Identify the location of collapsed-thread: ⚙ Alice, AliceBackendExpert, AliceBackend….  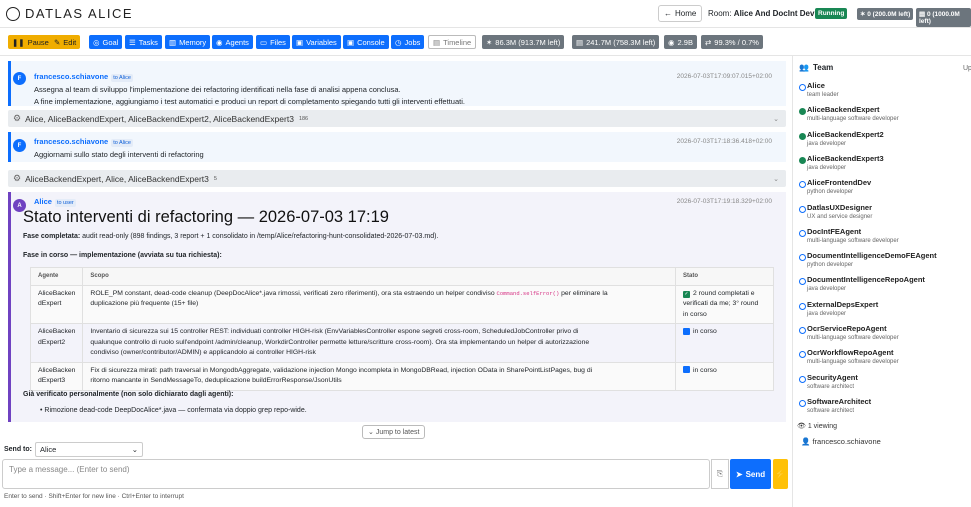
(397, 118).